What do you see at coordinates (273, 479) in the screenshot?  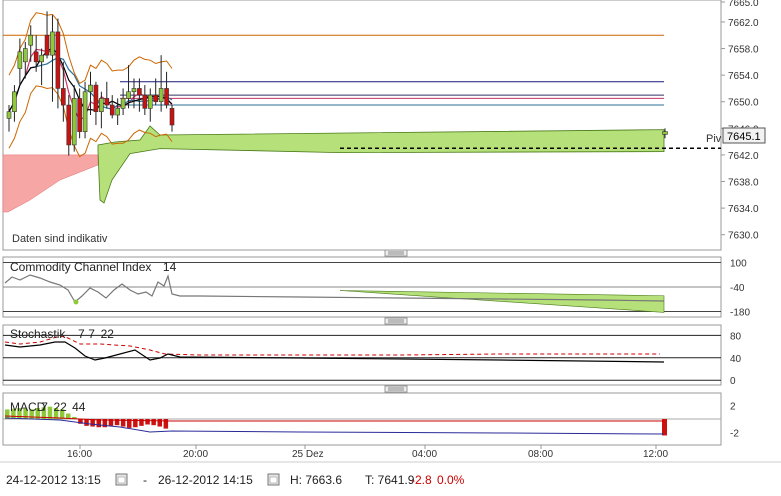 I see `calendar-to-icon` at bounding box center [273, 479].